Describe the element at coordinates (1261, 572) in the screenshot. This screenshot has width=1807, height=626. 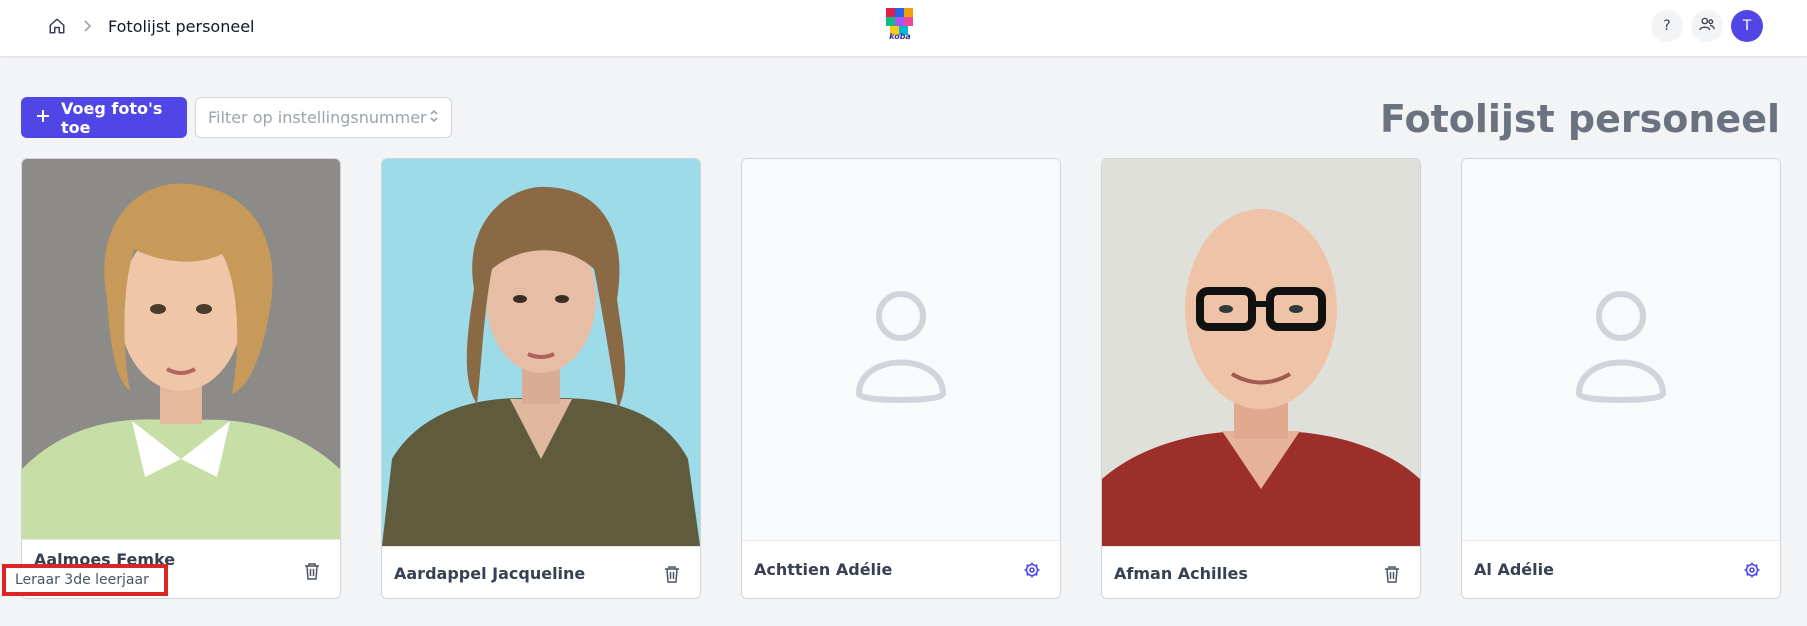
I see `card-footer: Afman Achilles` at that location.